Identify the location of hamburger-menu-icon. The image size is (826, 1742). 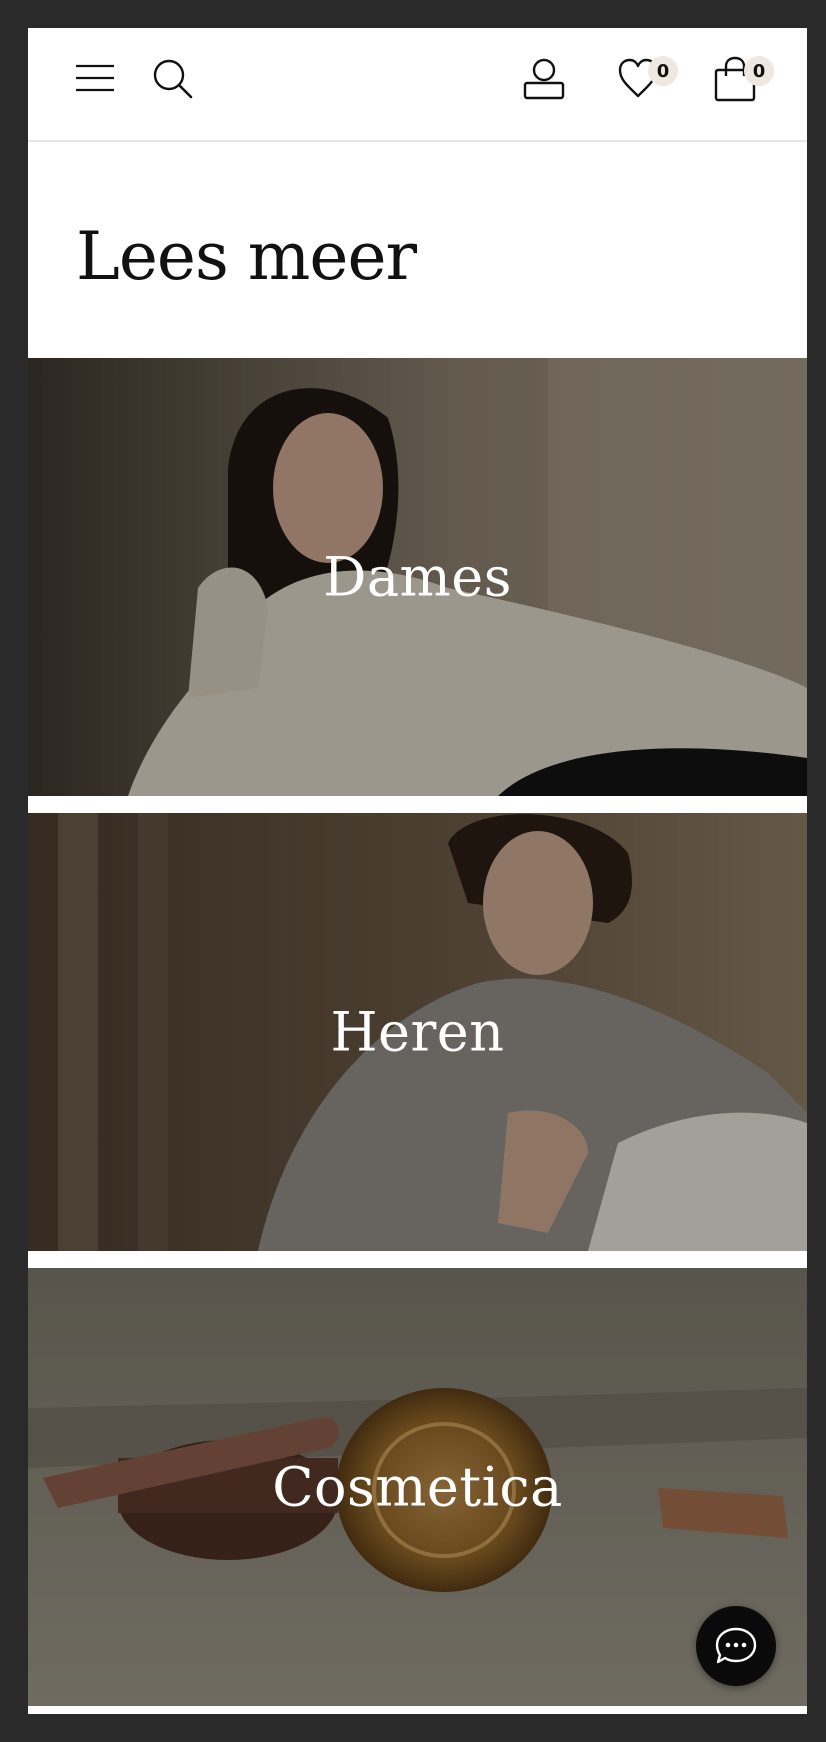
(95, 78).